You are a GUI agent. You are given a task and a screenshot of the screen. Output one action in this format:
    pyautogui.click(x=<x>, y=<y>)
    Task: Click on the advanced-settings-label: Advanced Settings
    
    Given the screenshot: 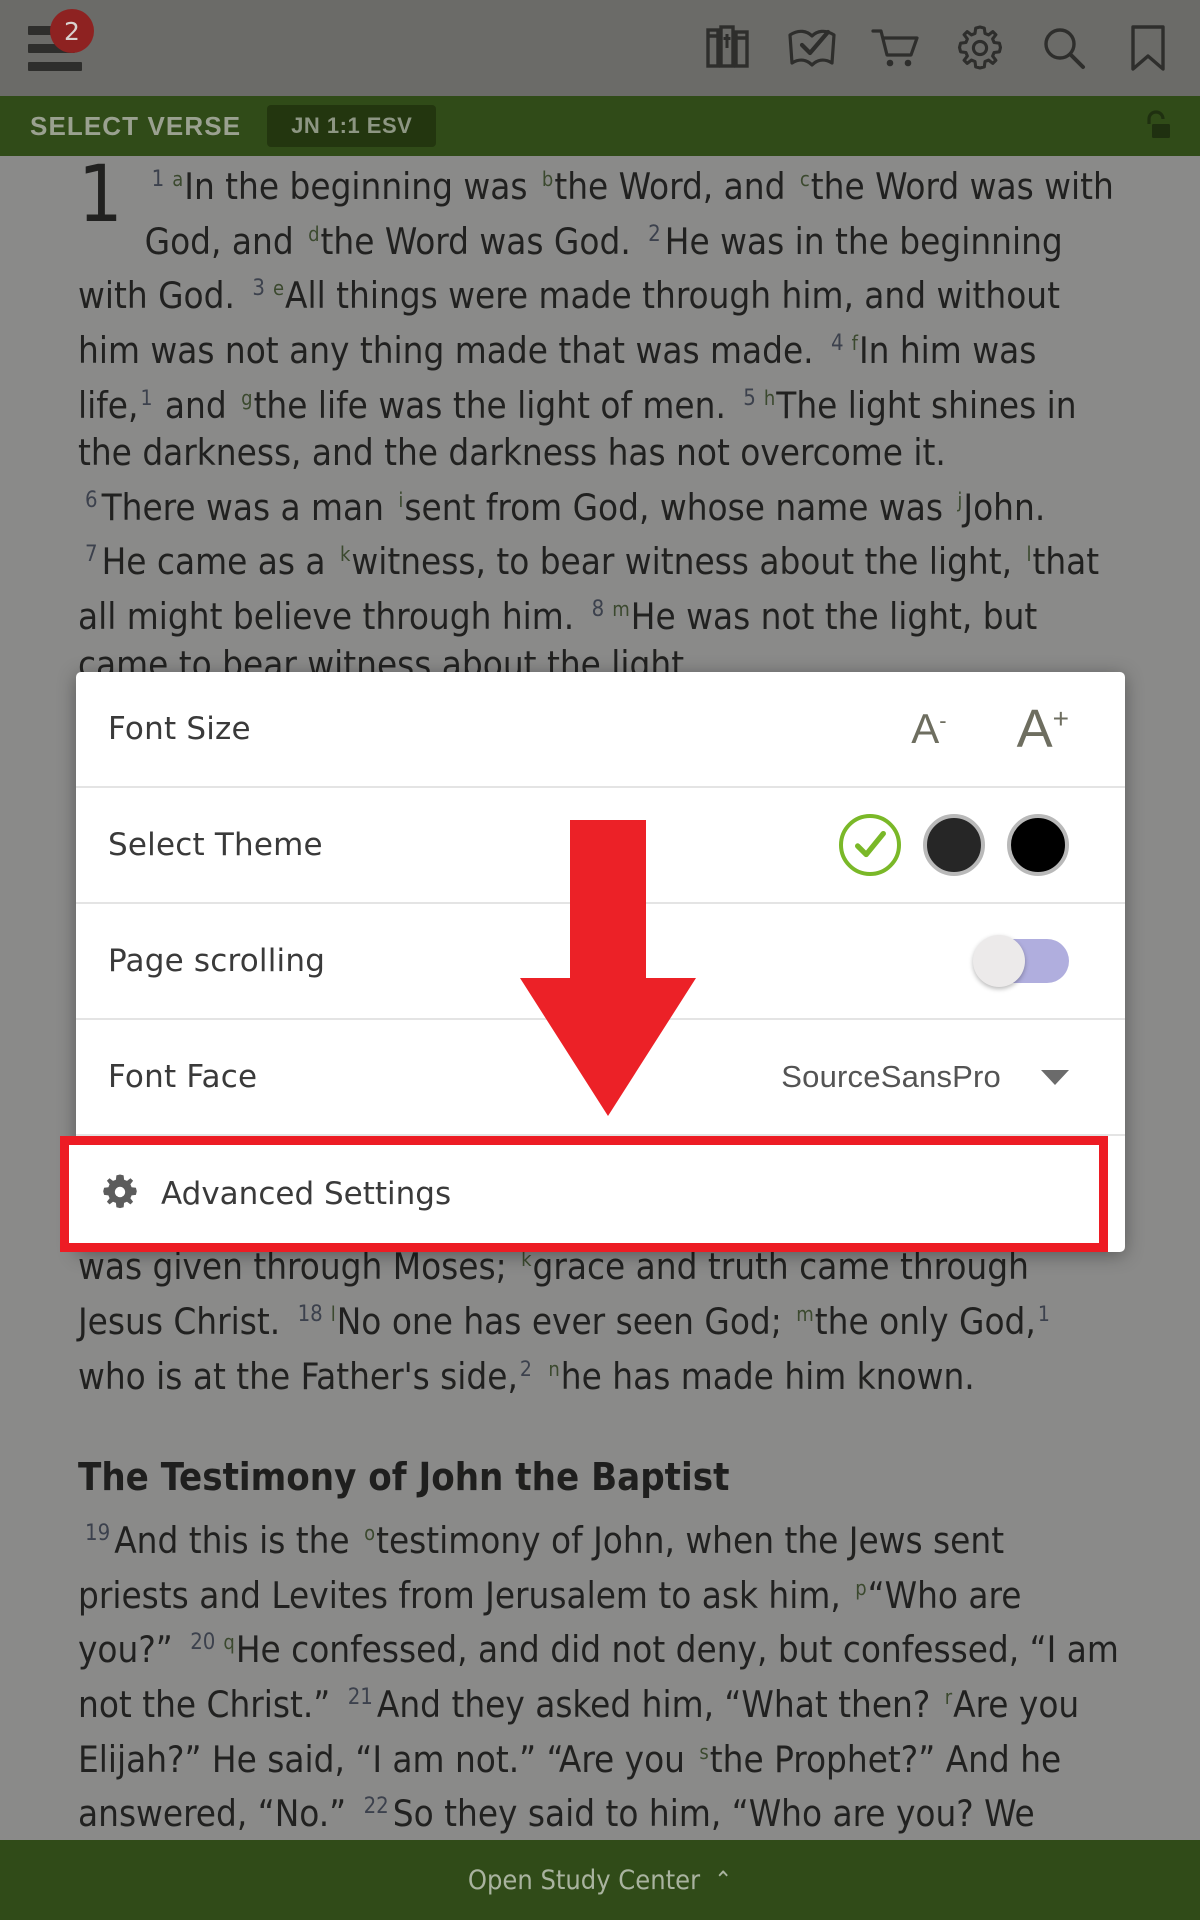 What is the action you would take?
    pyautogui.click(x=306, y=1194)
    